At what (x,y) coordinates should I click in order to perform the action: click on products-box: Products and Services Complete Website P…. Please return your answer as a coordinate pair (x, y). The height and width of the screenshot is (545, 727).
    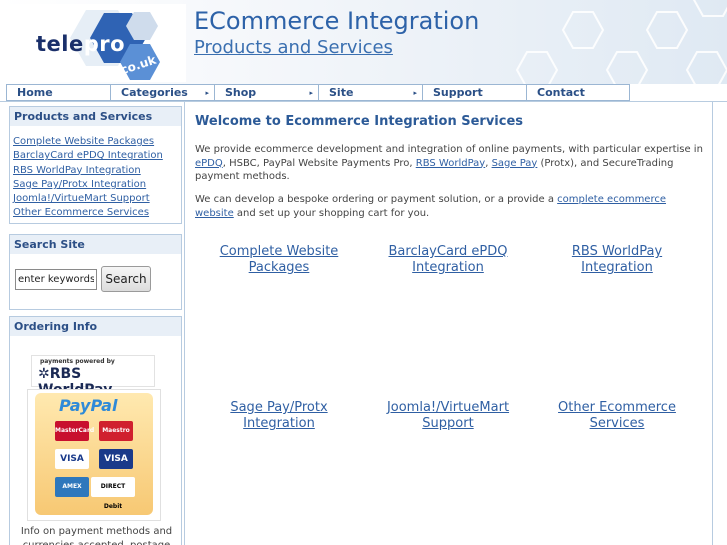
    Looking at the image, I should click on (95, 165).